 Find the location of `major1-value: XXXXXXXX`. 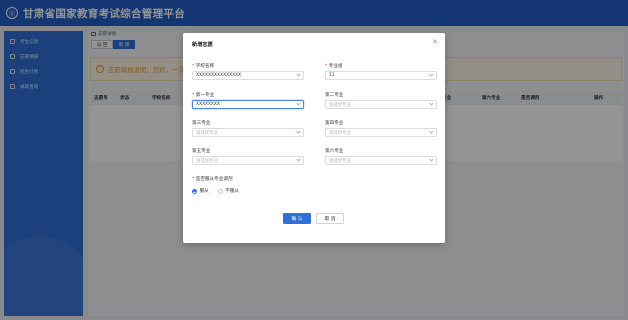

major1-value: XXXXXXXX is located at coordinates (208, 104).